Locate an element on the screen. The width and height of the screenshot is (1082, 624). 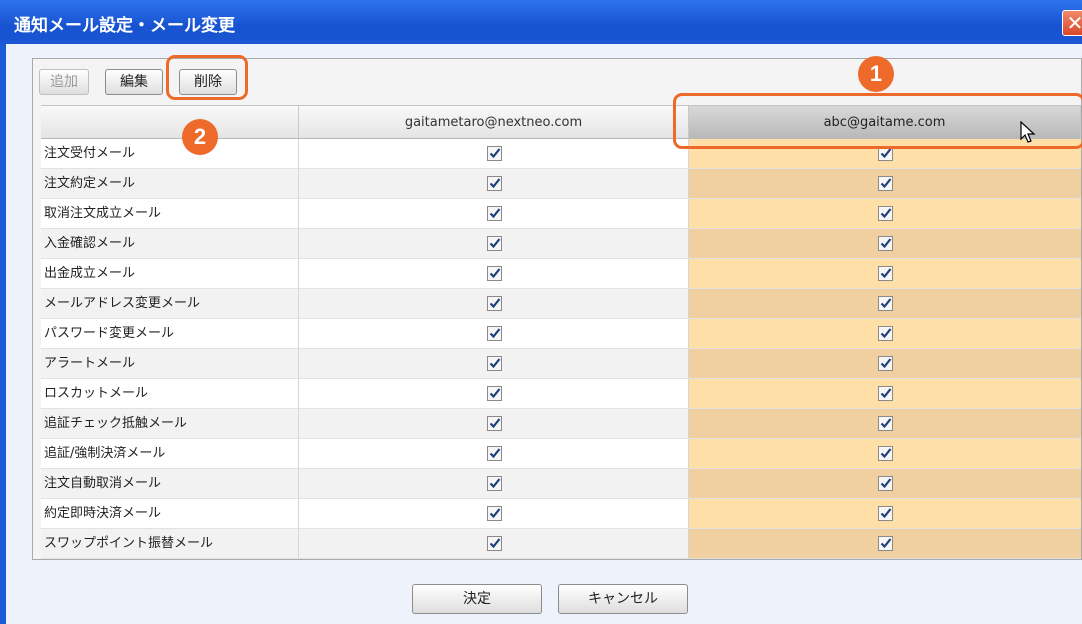
table-row: 注文約定メール is located at coordinates (561, 184).